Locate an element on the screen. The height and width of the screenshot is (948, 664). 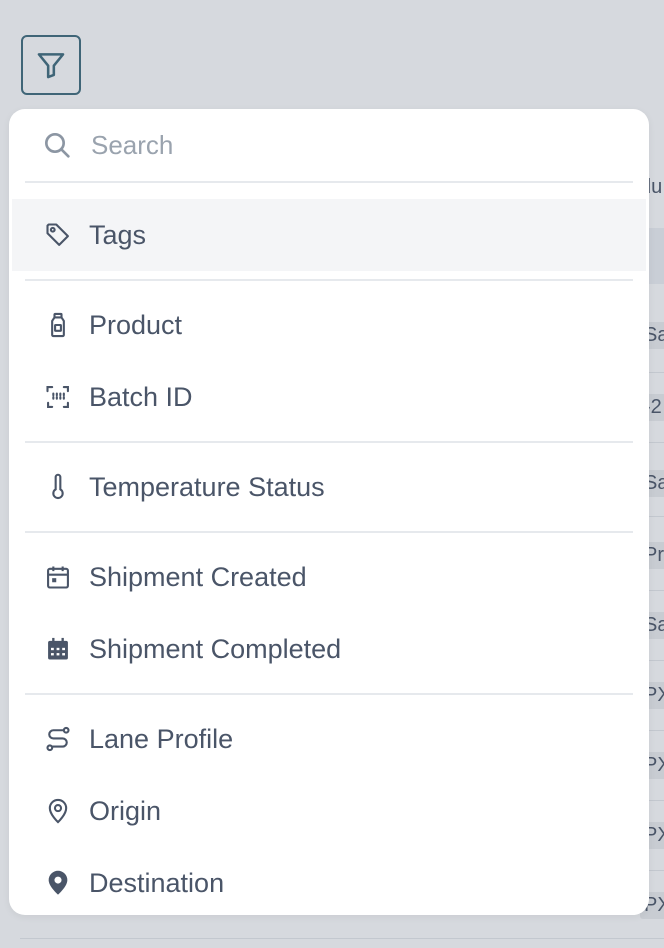
filter-option-origin: Origin is located at coordinates (329, 811).